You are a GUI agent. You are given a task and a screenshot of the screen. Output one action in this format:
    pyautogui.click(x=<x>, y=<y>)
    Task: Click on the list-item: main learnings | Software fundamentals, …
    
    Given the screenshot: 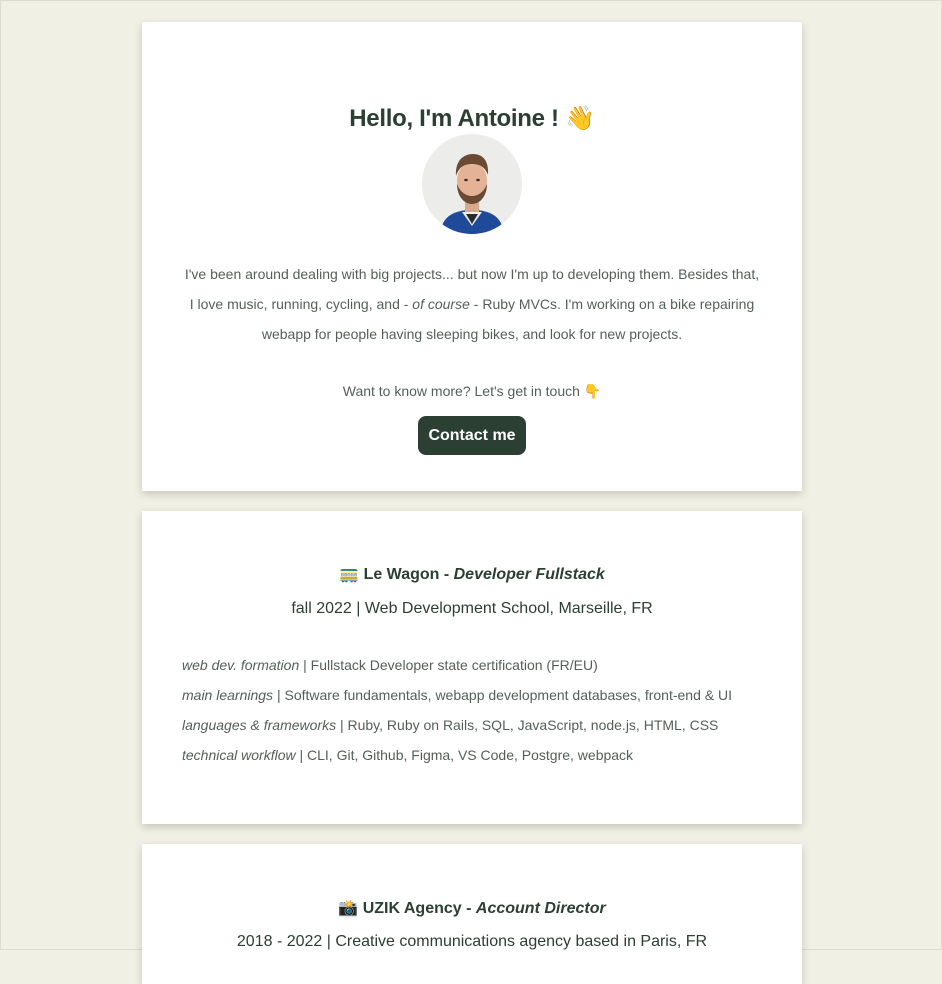 What is the action you would take?
    pyautogui.click(x=477, y=695)
    